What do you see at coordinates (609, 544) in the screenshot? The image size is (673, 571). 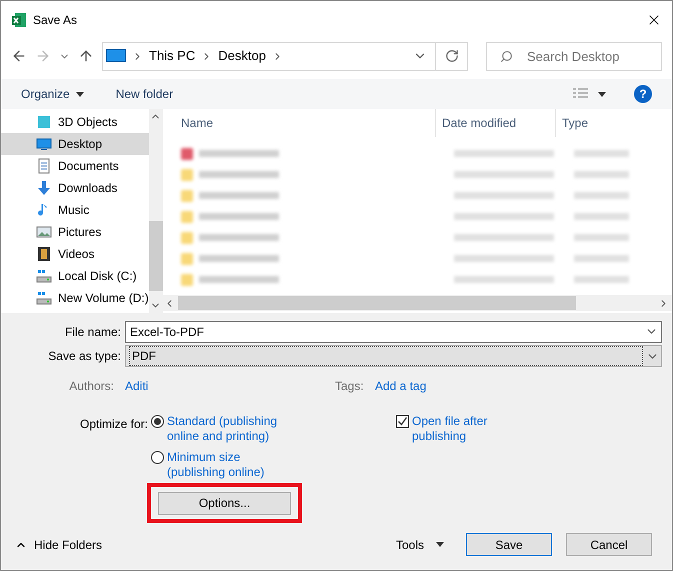 I see `cancel-button: Cancel` at bounding box center [609, 544].